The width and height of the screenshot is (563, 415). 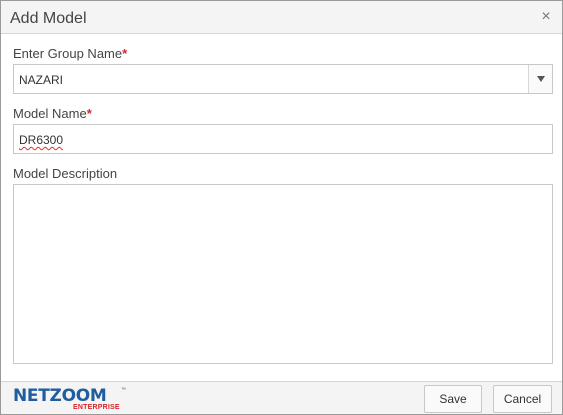 What do you see at coordinates (453, 399) in the screenshot?
I see `save-button: Save` at bounding box center [453, 399].